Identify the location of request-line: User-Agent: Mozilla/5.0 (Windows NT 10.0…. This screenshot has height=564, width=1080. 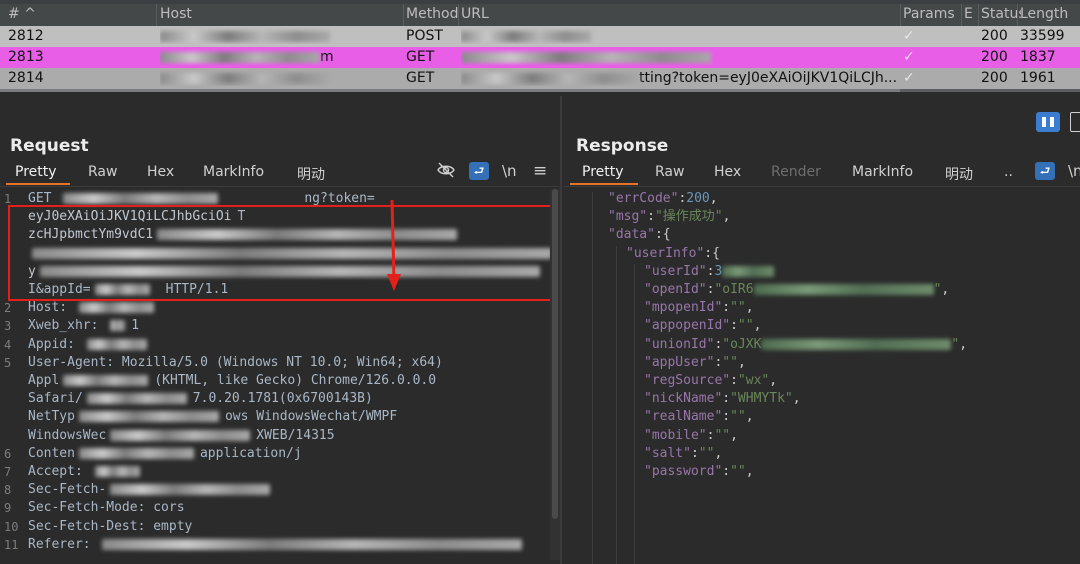
(235, 363).